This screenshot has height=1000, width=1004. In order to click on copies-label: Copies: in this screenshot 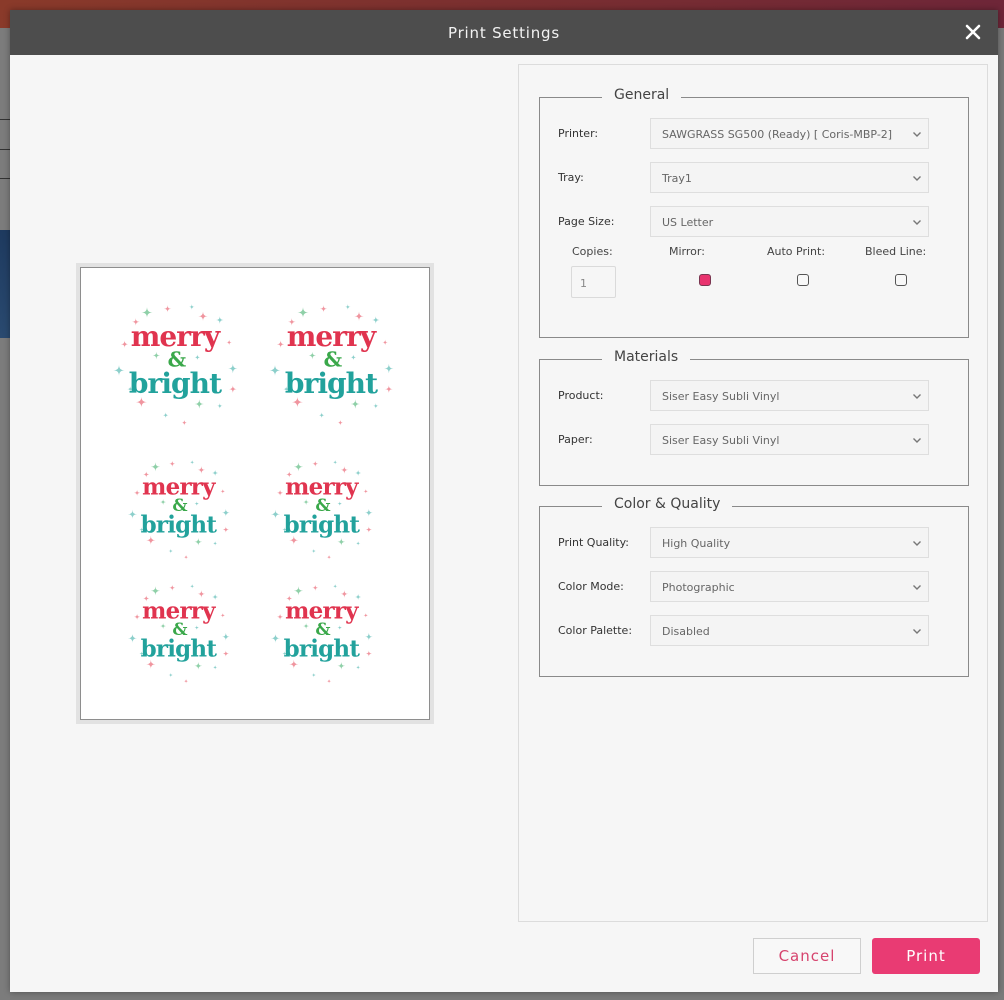, I will do `click(592, 251)`.